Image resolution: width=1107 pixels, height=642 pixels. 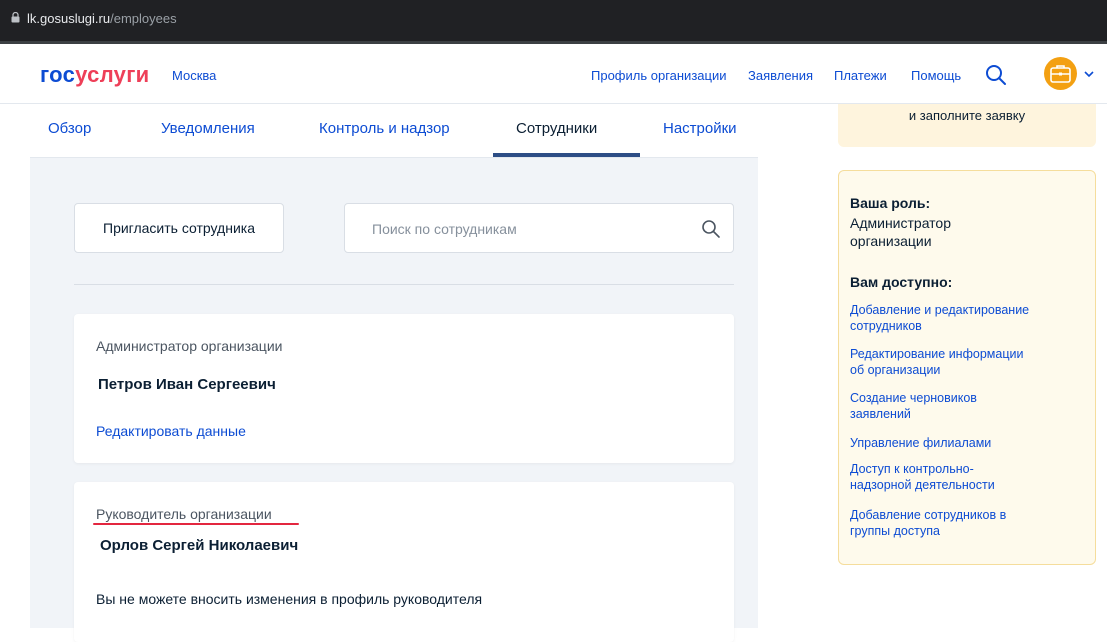 What do you see at coordinates (184, 514) in the screenshot?
I see `employee-role: Руководитель организации` at bounding box center [184, 514].